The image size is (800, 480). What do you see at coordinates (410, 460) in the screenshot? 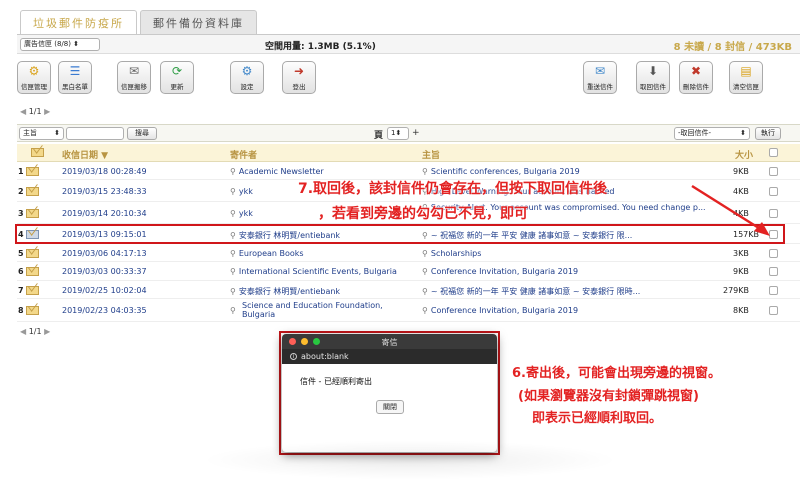
I see `background-glow` at bounding box center [410, 460].